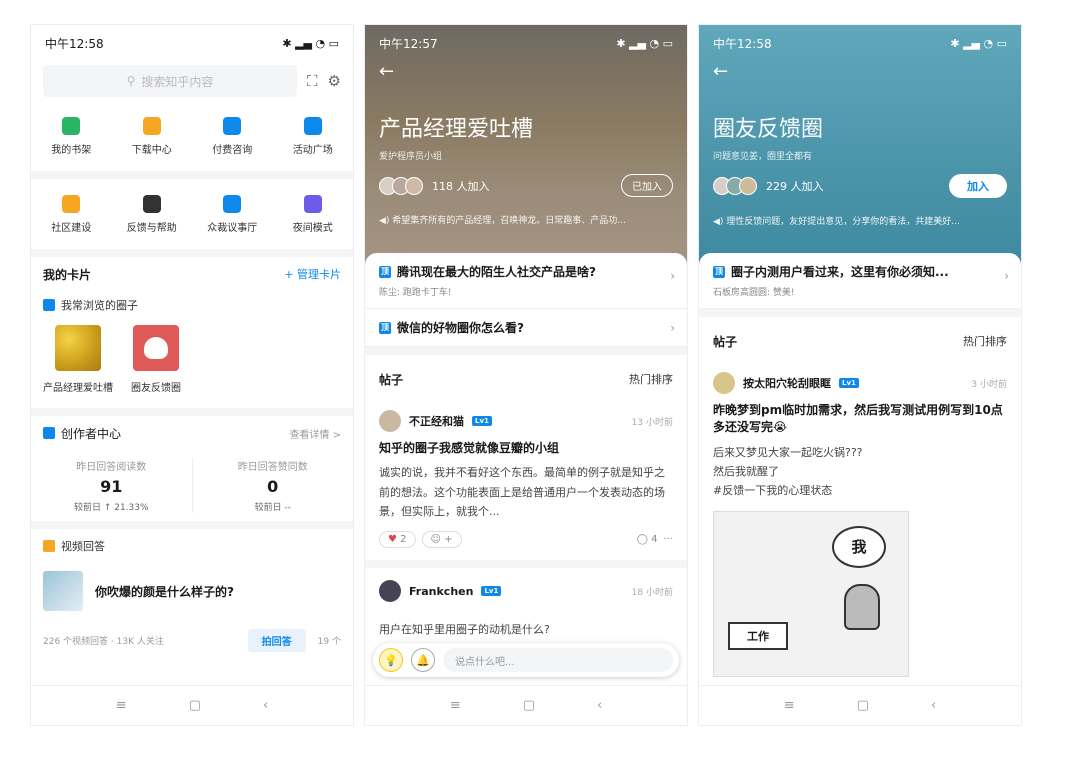  What do you see at coordinates (860, 281) in the screenshot?
I see `pinned-post: 顶圈子内测用户看过来，这里有你必须知... 石板房高圆圆: 赞美! ›` at bounding box center [860, 281].